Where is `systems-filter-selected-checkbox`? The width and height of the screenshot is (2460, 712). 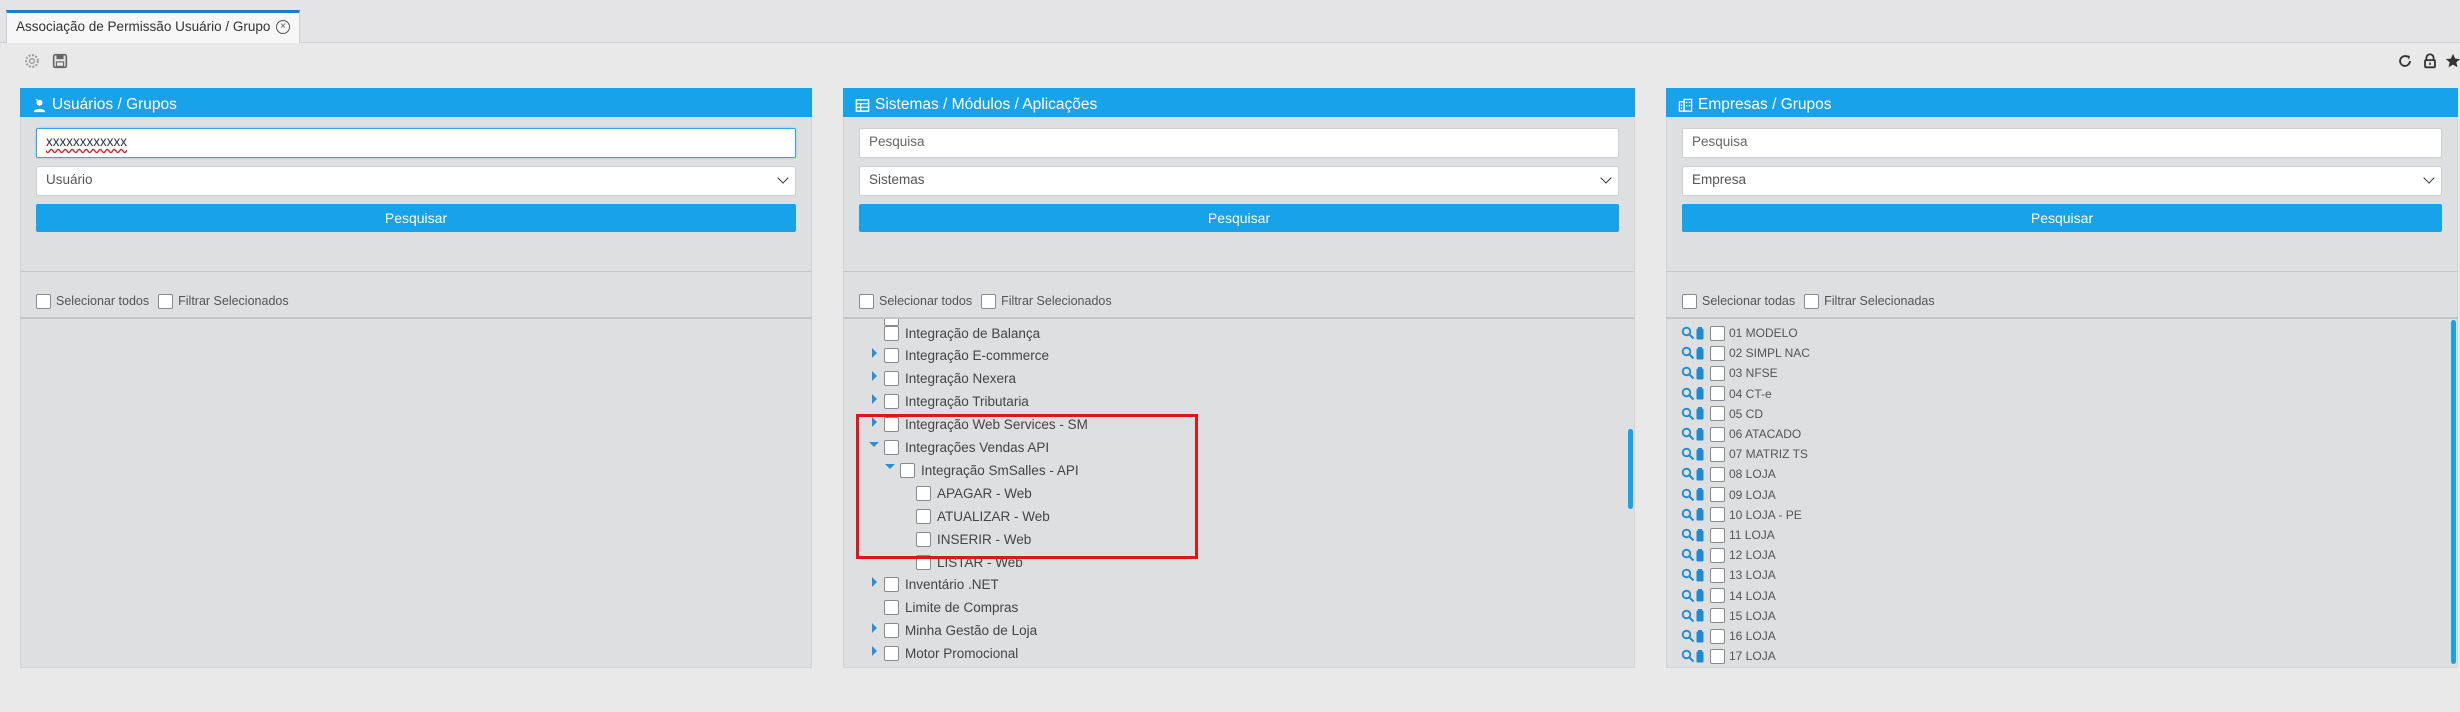
systems-filter-selected-checkbox is located at coordinates (989, 301).